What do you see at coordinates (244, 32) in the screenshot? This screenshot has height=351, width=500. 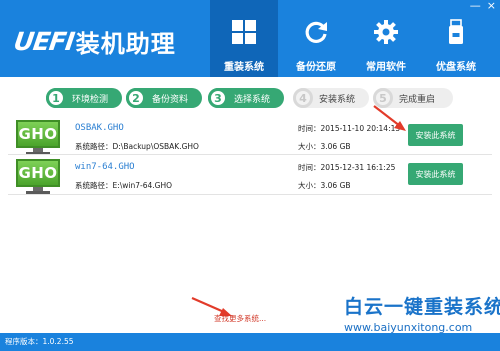 I see `windows-icon` at bounding box center [244, 32].